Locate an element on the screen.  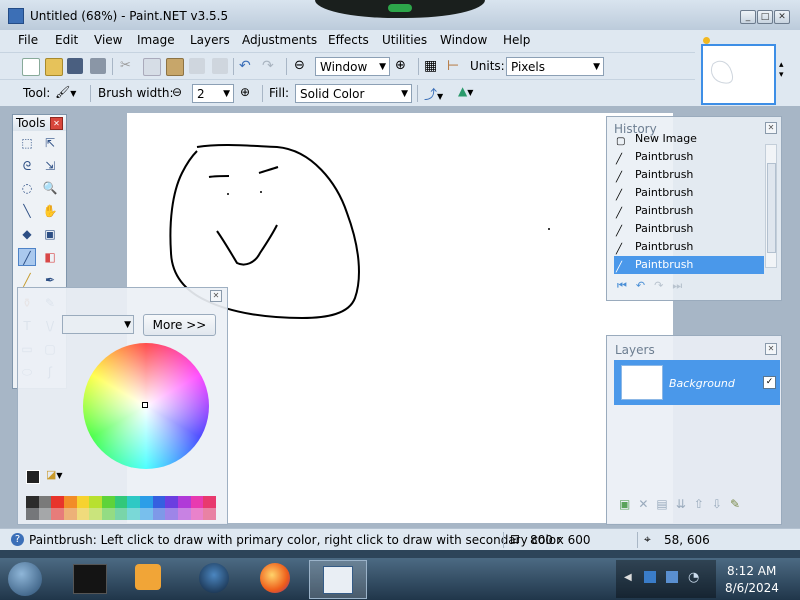
magic-wand-icon: ╲ is located at coordinates (27, 211).